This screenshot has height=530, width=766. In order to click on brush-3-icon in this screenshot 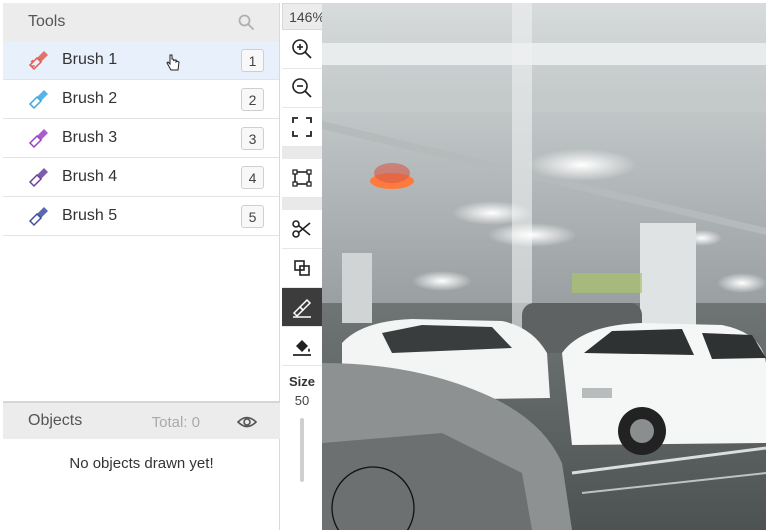, I will do `click(38, 139)`.